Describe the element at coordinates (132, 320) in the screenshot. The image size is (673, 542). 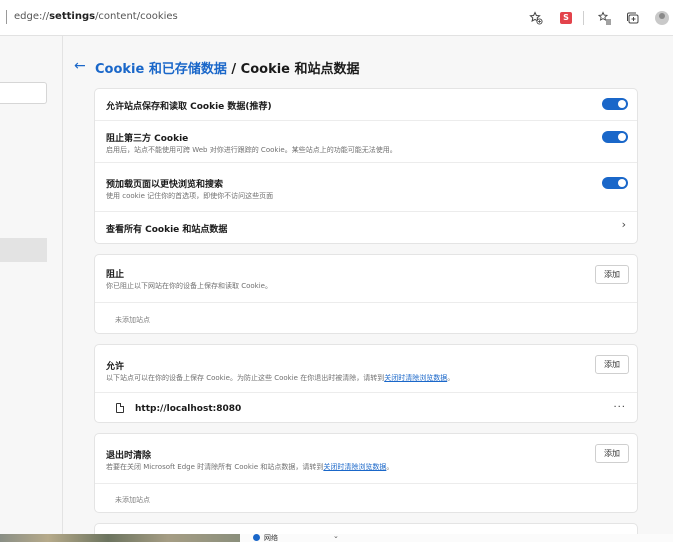
I see `block-empty-text: 未添加站点` at that location.